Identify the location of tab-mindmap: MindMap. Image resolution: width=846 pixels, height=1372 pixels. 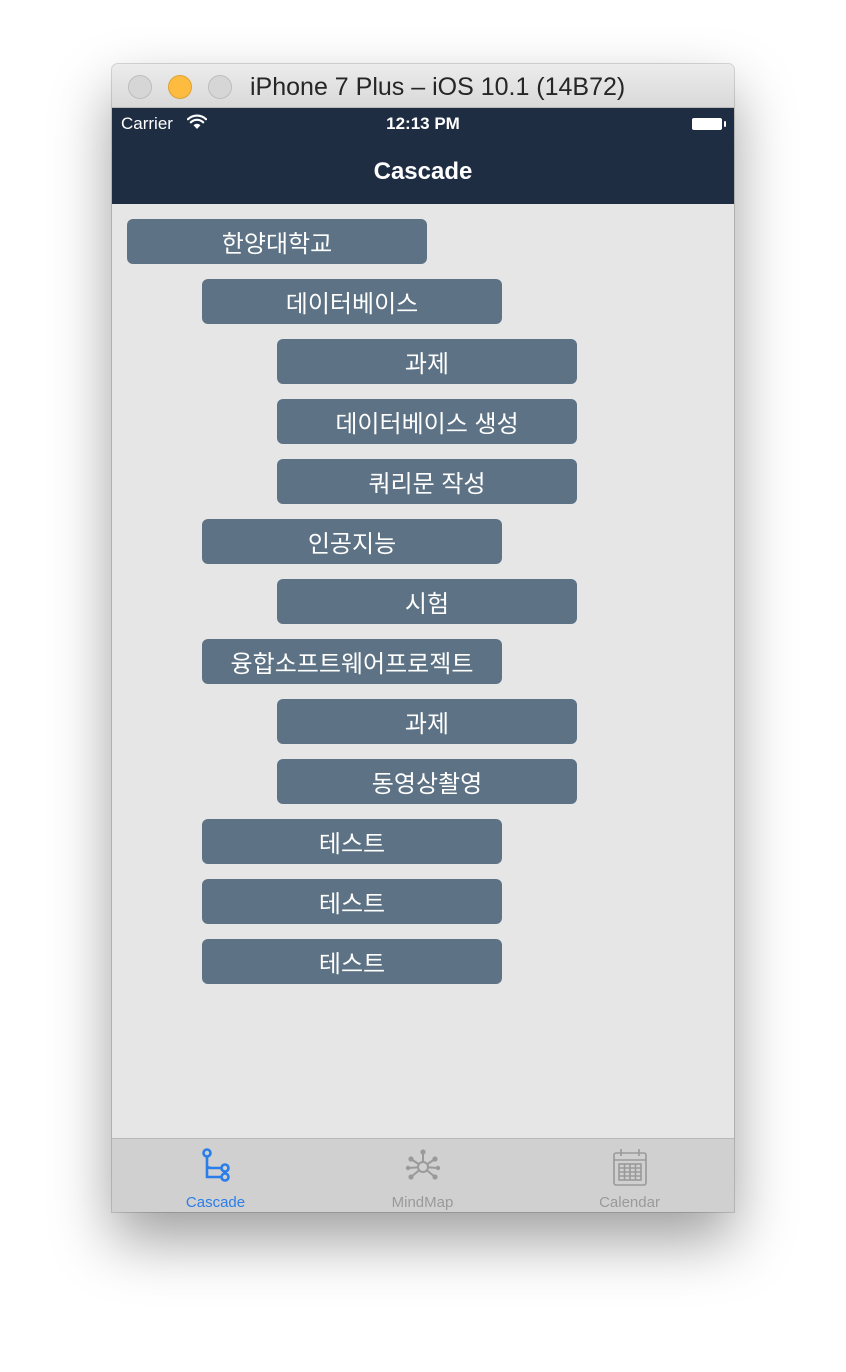
(422, 1175).